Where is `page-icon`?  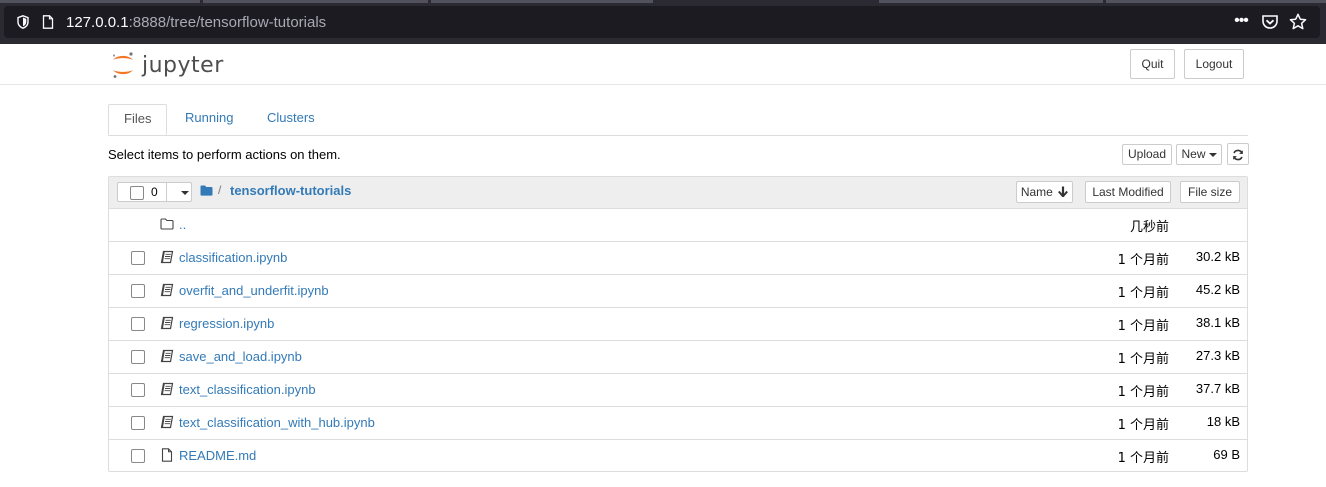 page-icon is located at coordinates (48, 22).